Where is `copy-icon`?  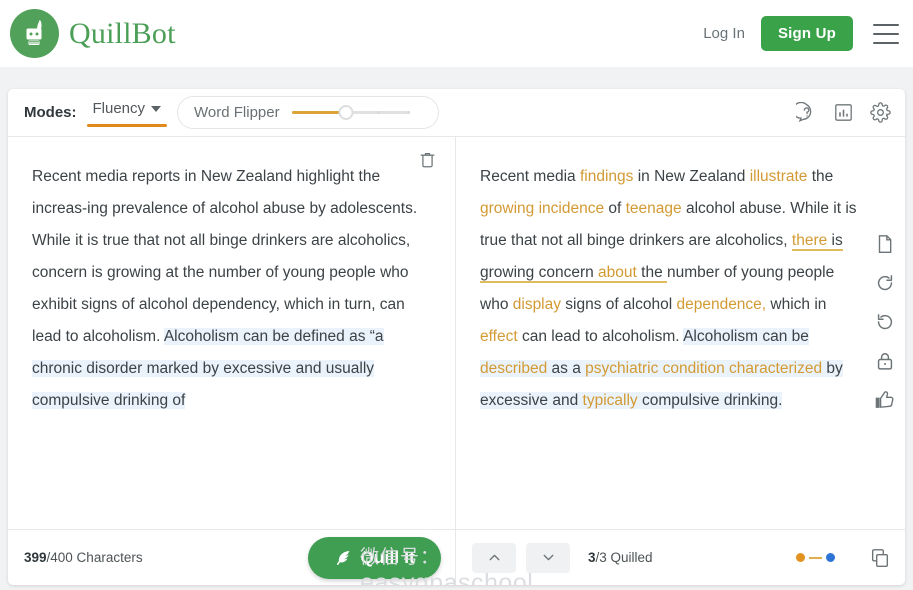 copy-icon is located at coordinates (880, 558).